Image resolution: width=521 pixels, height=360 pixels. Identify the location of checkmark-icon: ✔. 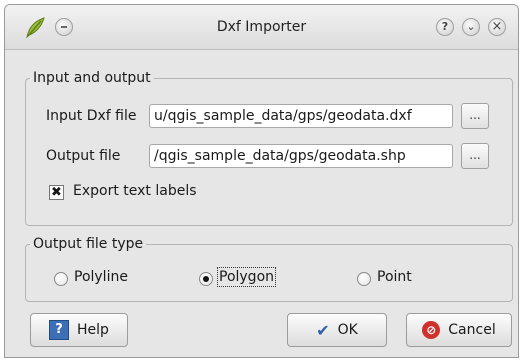
(323, 330).